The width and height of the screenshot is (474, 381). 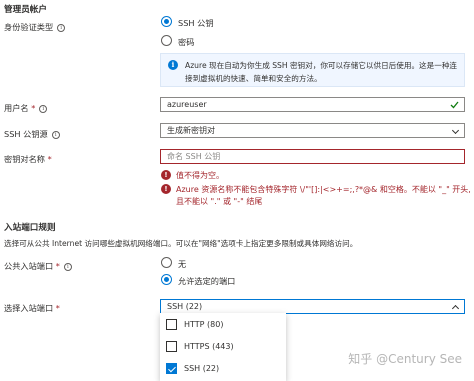 What do you see at coordinates (253, 78) in the screenshot?
I see `info-message-line2: 接到虚拟机的快速、简单和安全的方法。` at bounding box center [253, 78].